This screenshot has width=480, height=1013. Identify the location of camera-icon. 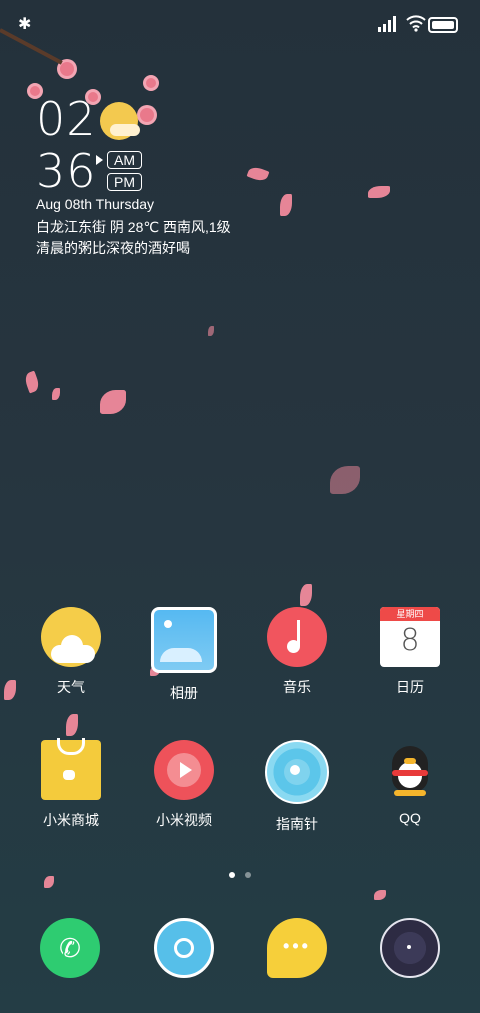
(184, 948).